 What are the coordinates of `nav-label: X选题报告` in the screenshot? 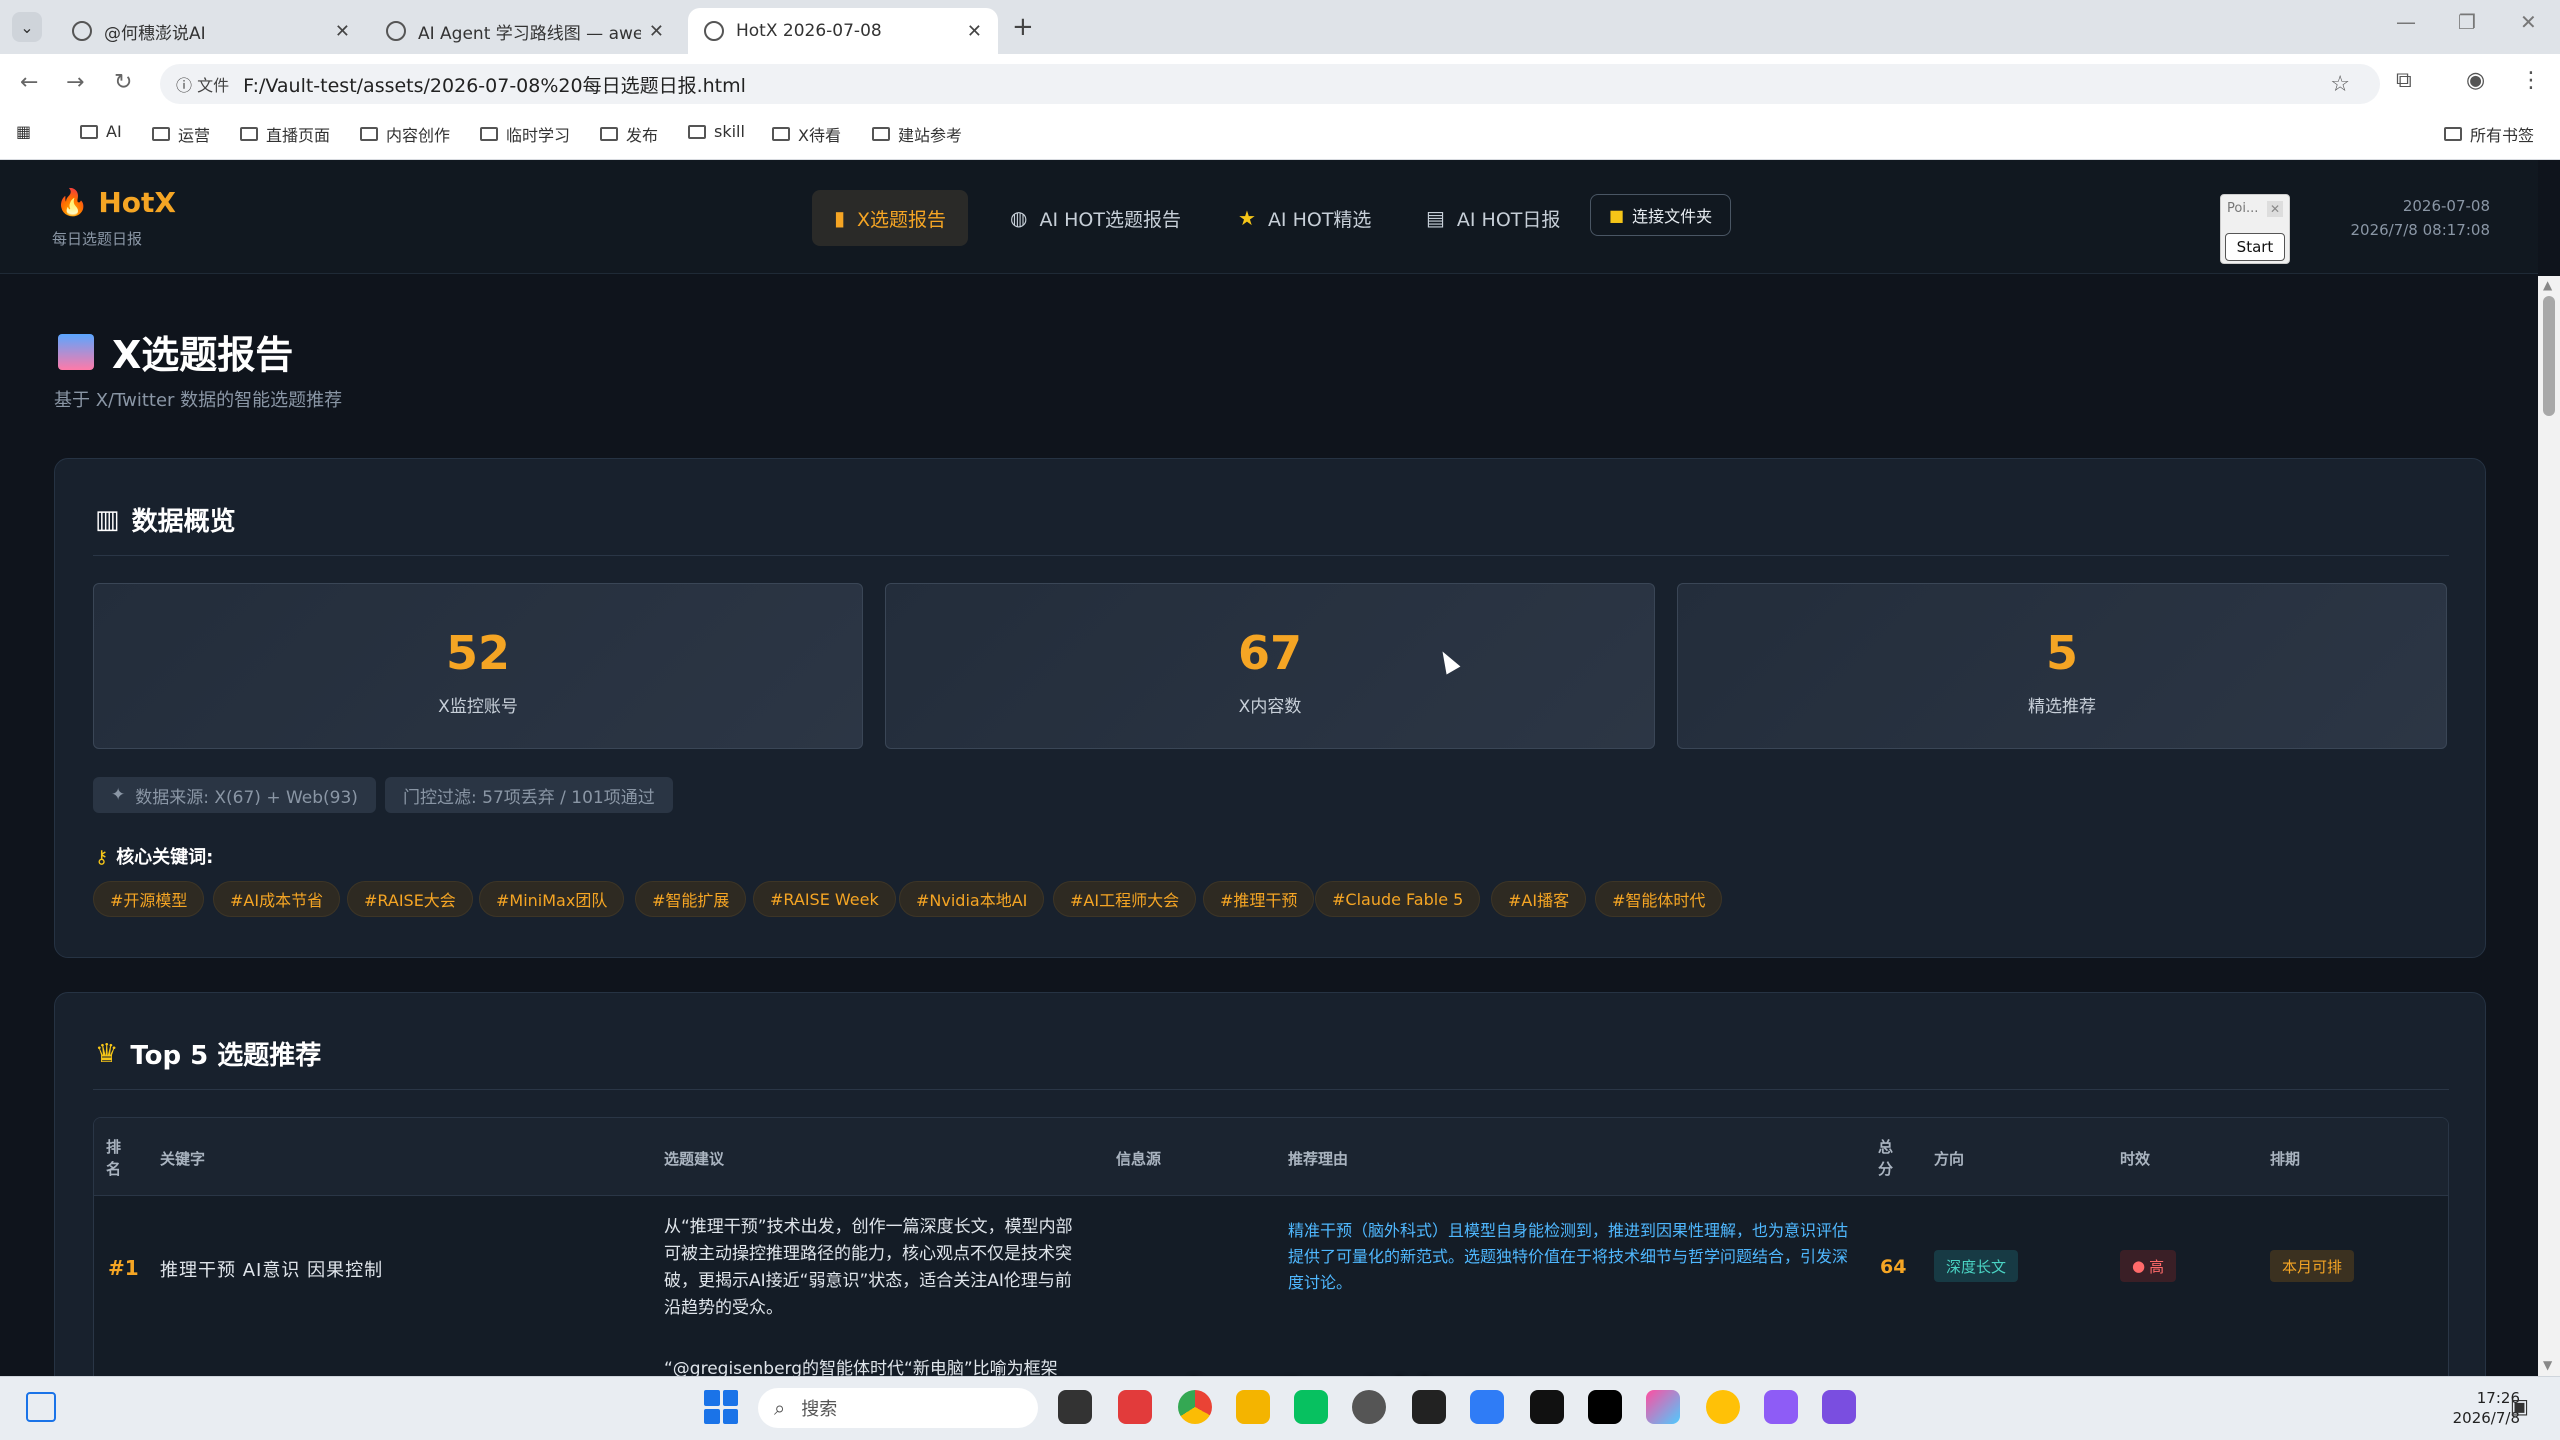 It's located at (902, 219).